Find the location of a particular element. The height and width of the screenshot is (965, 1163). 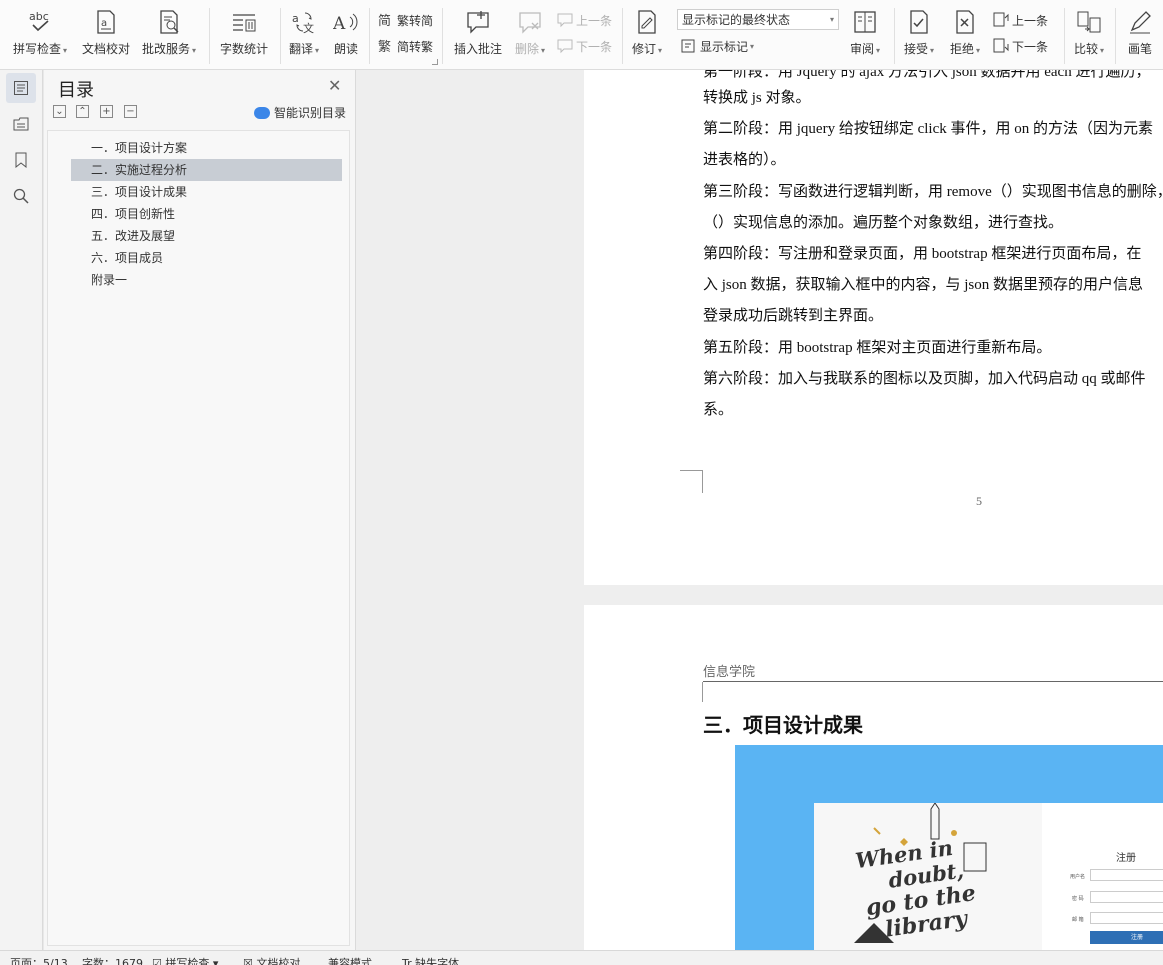

word-count-indicator: 字数：1679 is located at coordinates (112, 960).